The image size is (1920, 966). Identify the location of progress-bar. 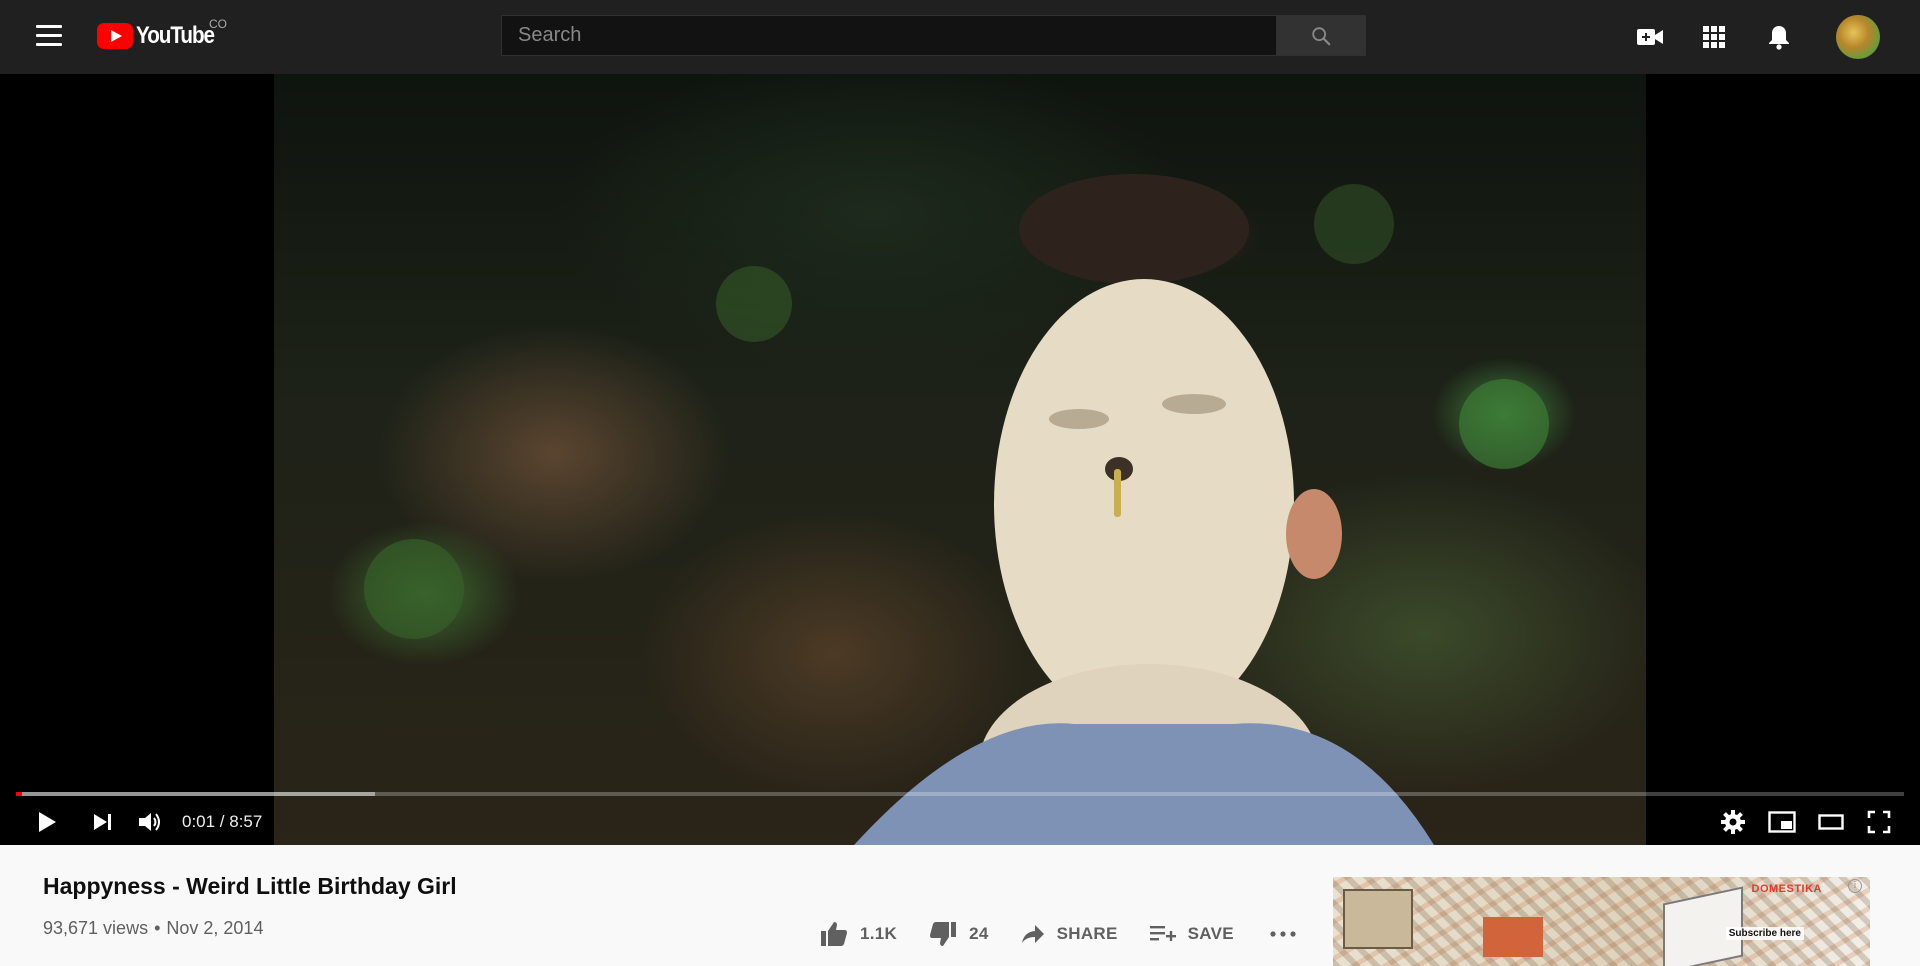
(960, 794).